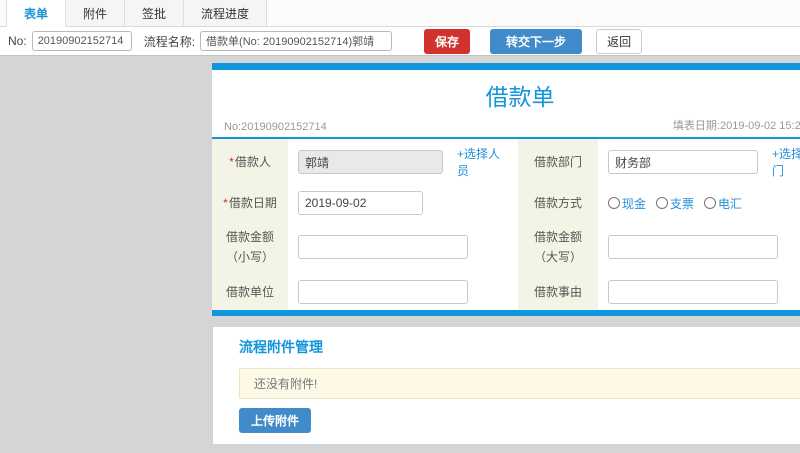  I want to click on back-button: 返回, so click(619, 41).